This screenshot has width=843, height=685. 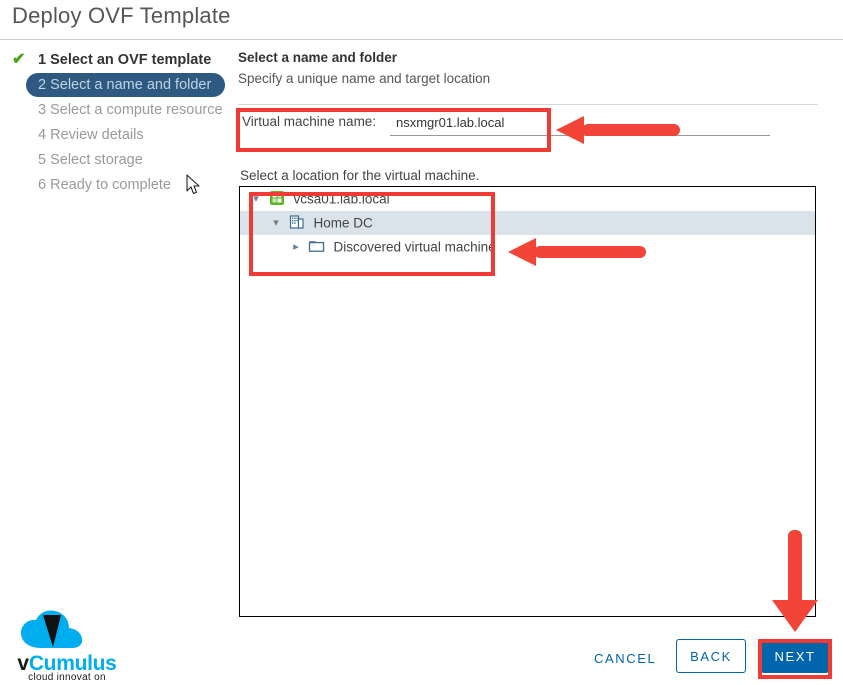 I want to click on datacenter-icon, so click(x=297, y=222).